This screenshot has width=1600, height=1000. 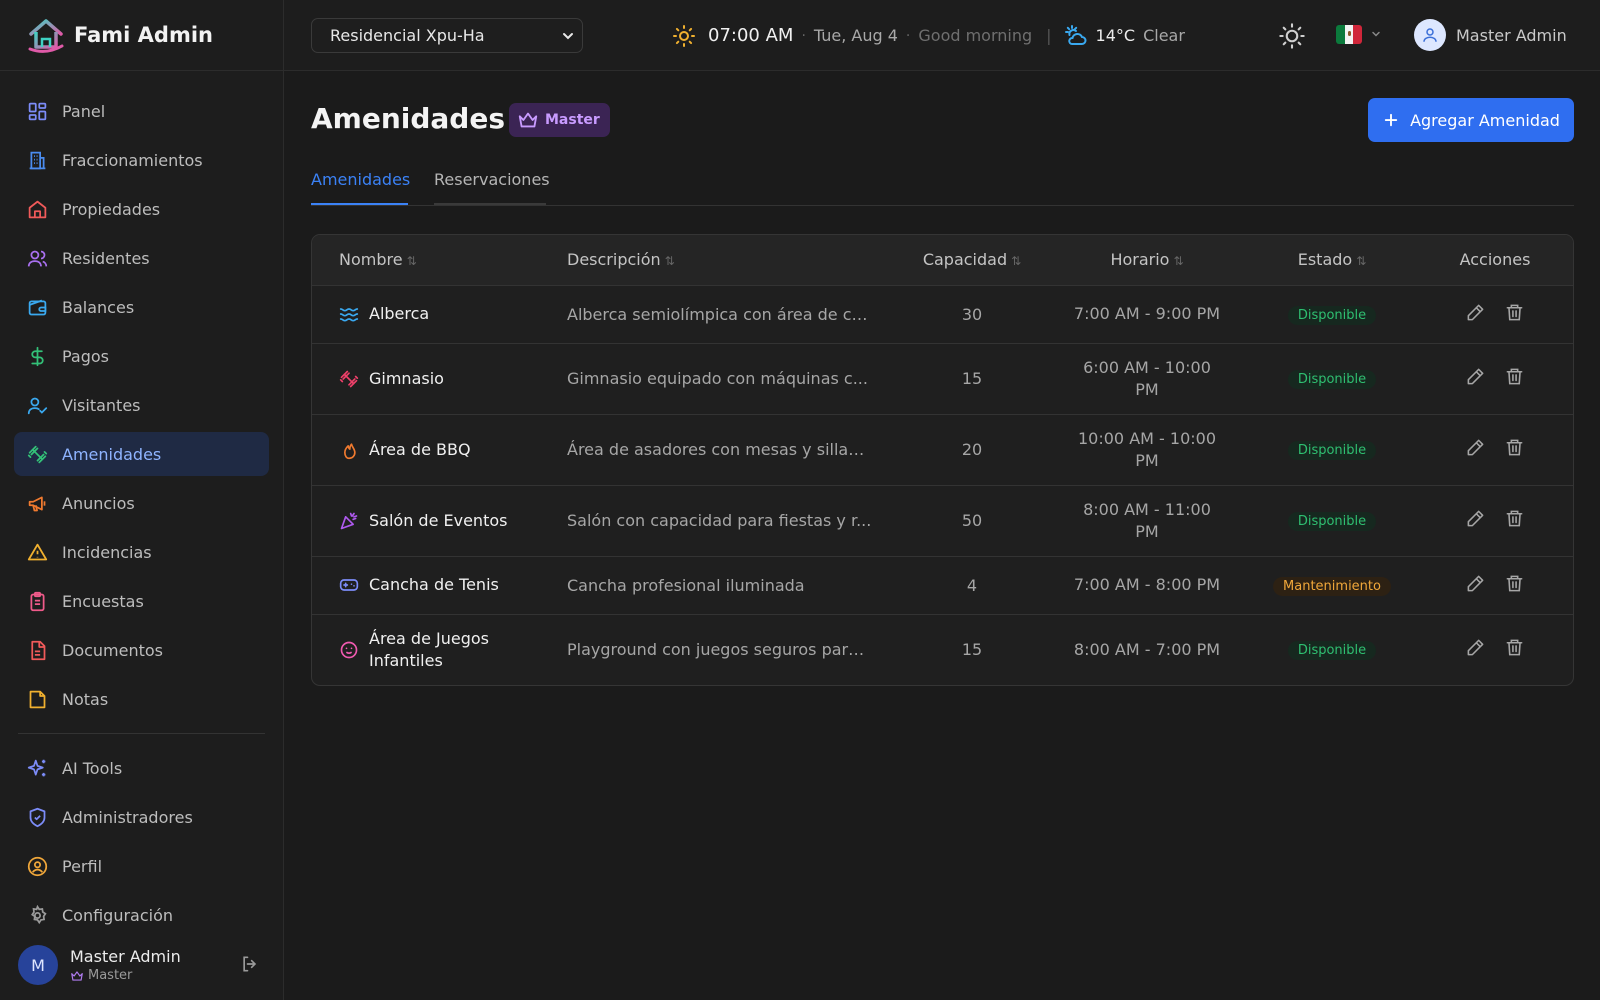 What do you see at coordinates (141, 35) in the screenshot?
I see `brand: Fami Admin` at bounding box center [141, 35].